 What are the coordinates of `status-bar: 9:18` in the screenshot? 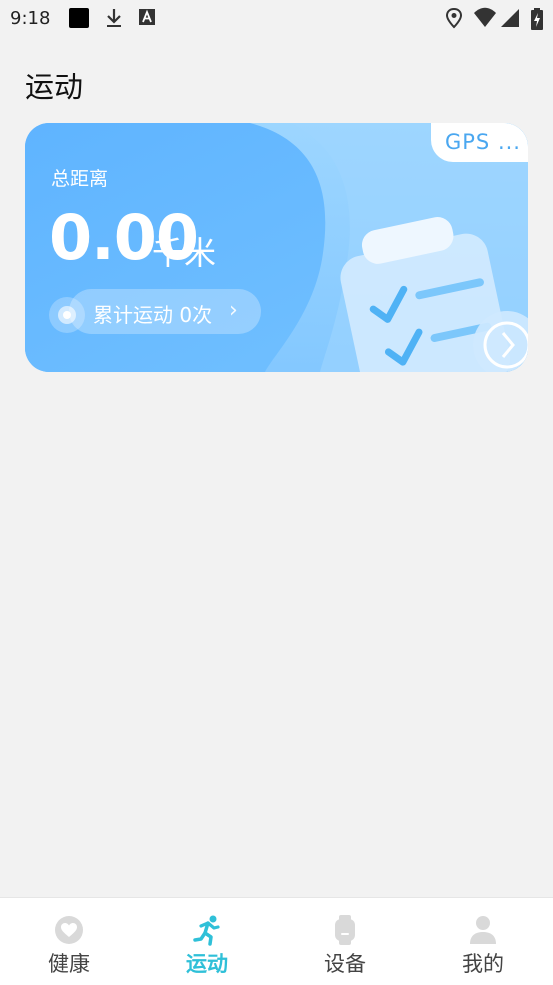 It's located at (276, 18).